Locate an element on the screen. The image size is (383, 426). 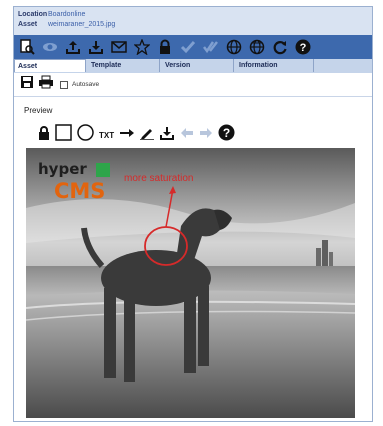
main-toolbar: ? is located at coordinates (193, 47).